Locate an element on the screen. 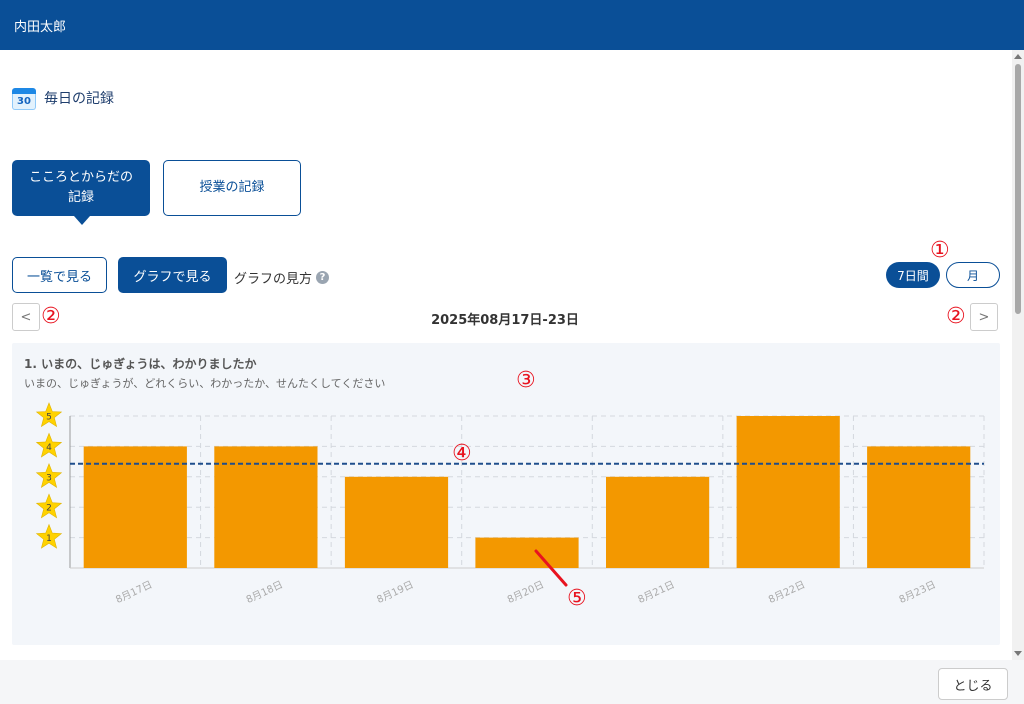 This screenshot has width=1024, height=704. x-tick-label: 8月21日 is located at coordinates (656, 592).